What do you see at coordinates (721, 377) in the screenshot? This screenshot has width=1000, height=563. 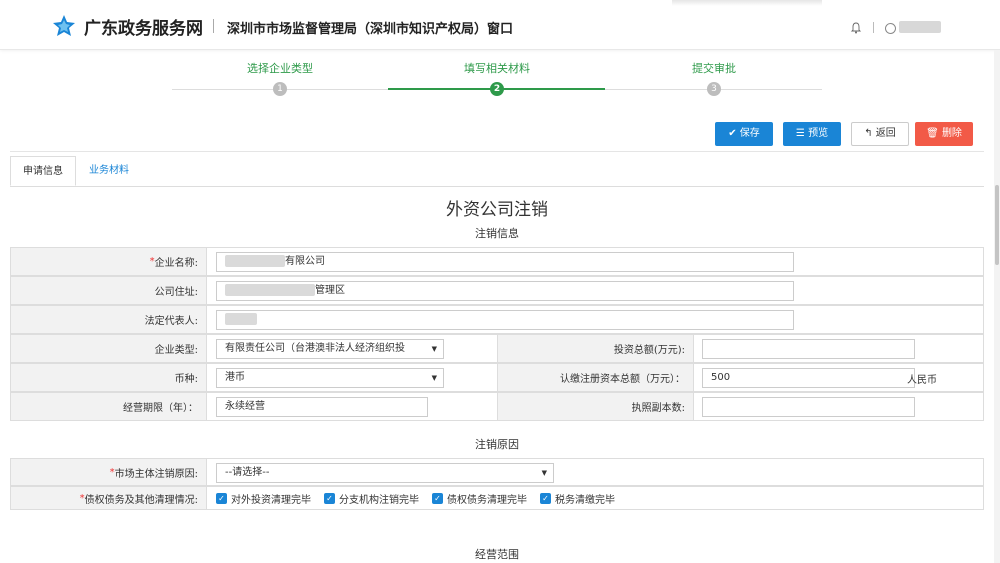 I see `capital-value: 500` at bounding box center [721, 377].